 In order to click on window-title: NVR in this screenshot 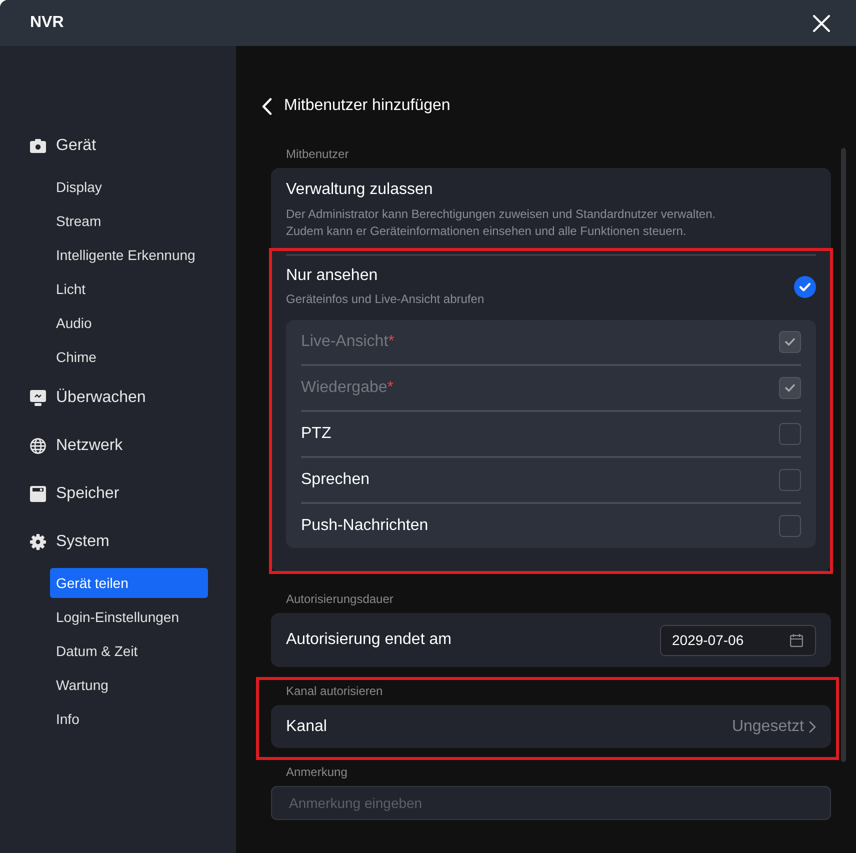, I will do `click(47, 23)`.